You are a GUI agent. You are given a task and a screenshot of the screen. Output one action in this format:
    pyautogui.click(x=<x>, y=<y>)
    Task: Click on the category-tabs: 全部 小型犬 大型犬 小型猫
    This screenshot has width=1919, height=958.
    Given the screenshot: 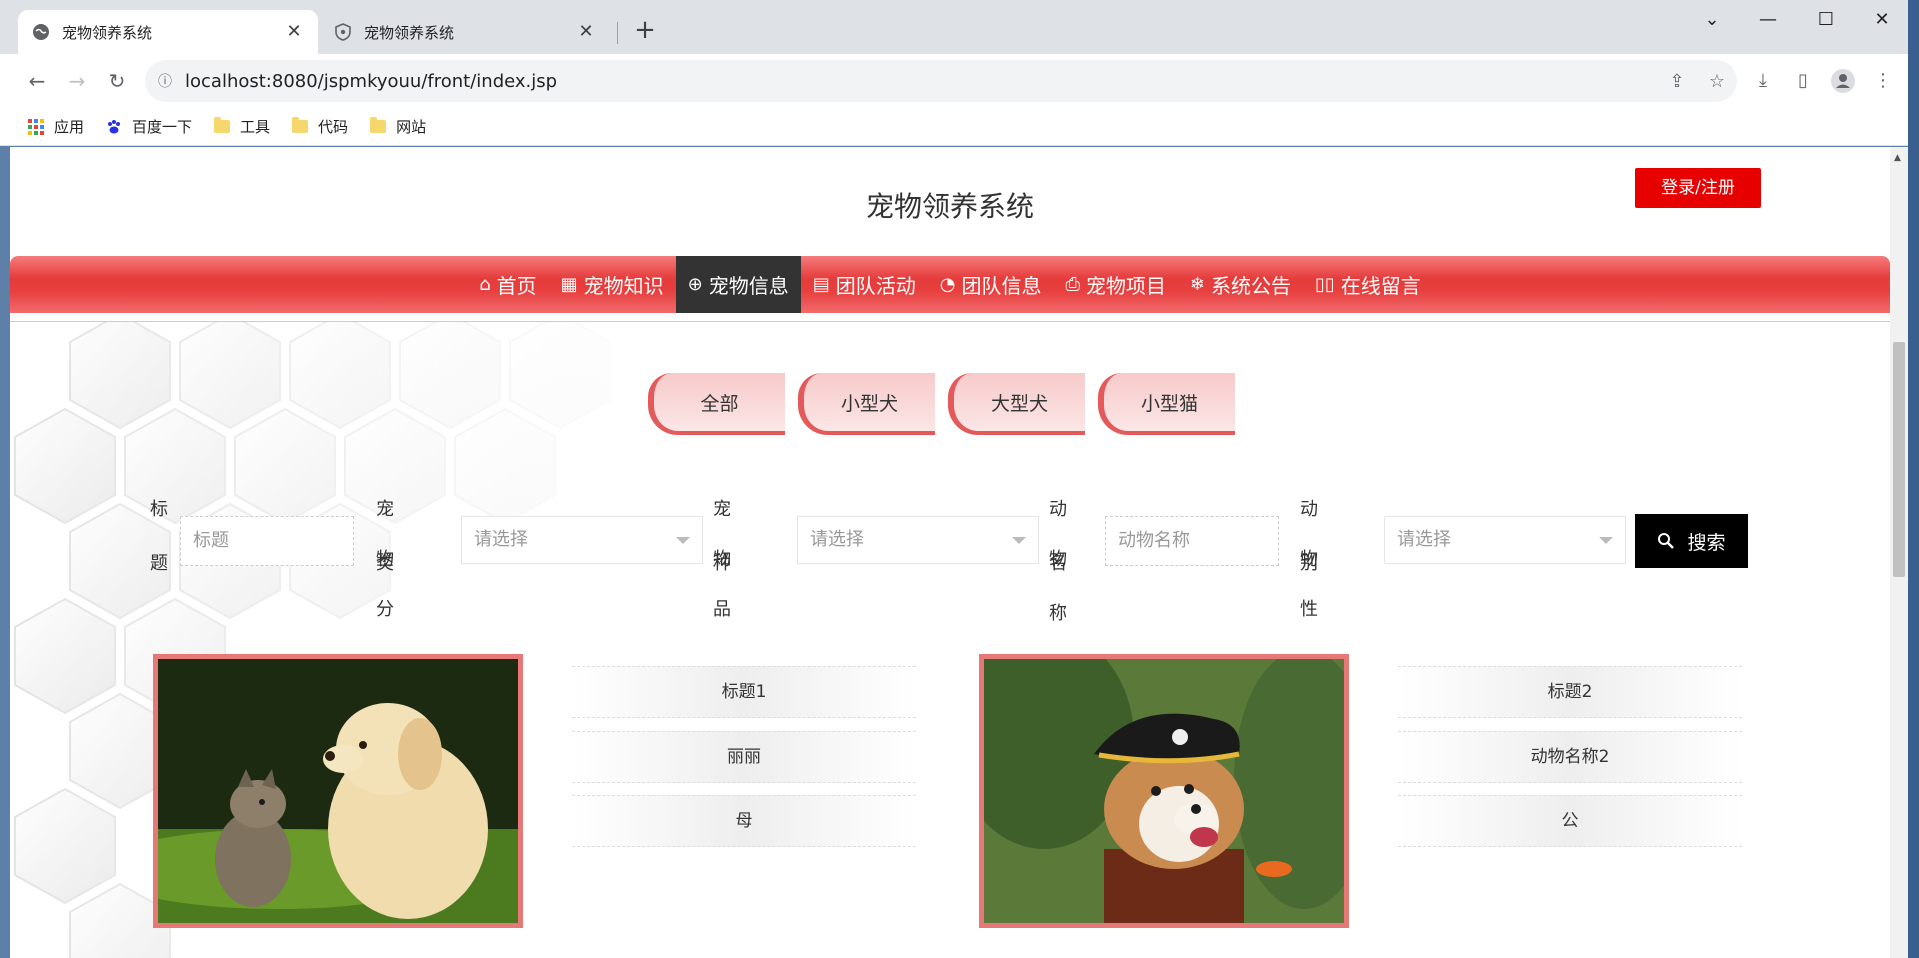 What is the action you would take?
    pyautogui.click(x=941, y=404)
    